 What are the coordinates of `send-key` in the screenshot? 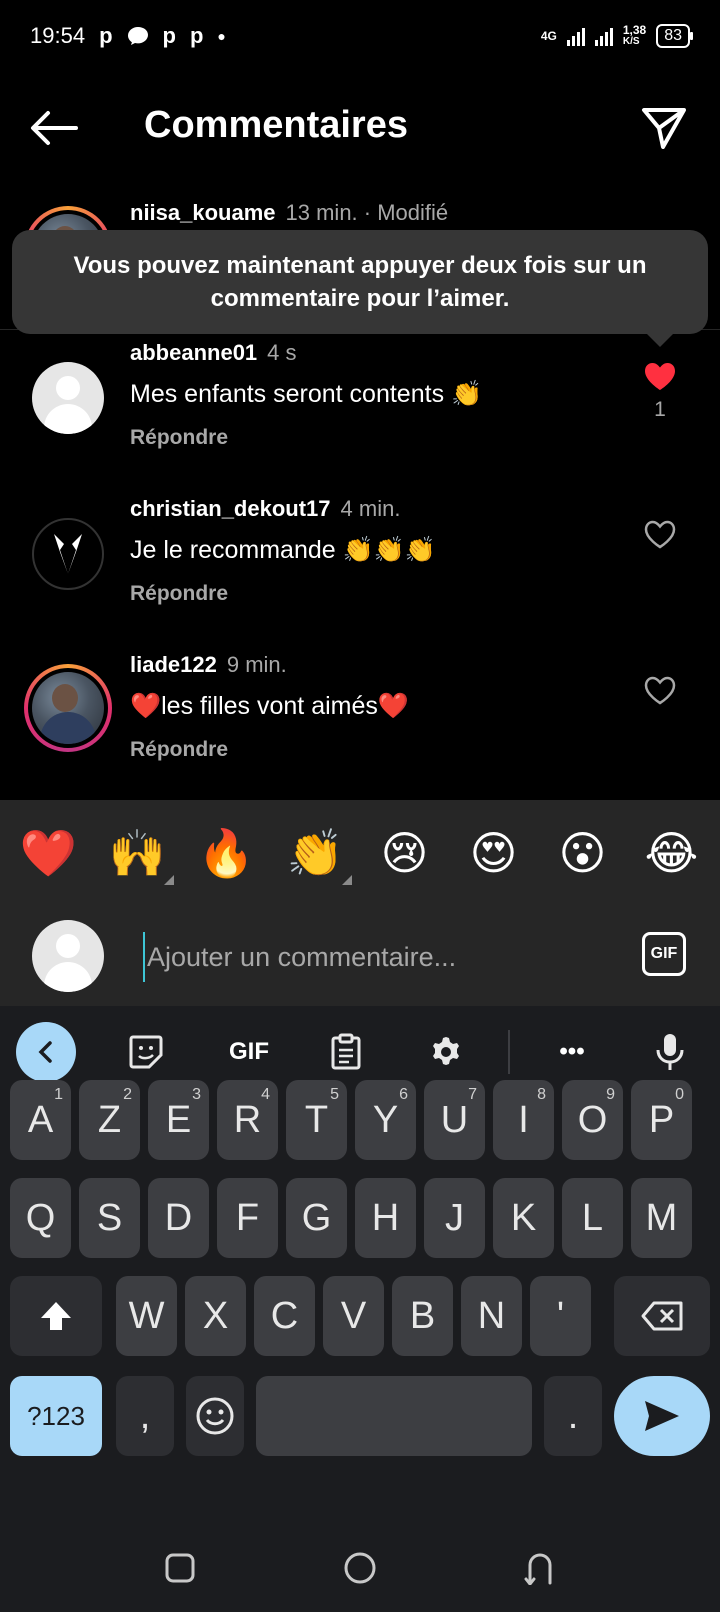 It's located at (662, 1416).